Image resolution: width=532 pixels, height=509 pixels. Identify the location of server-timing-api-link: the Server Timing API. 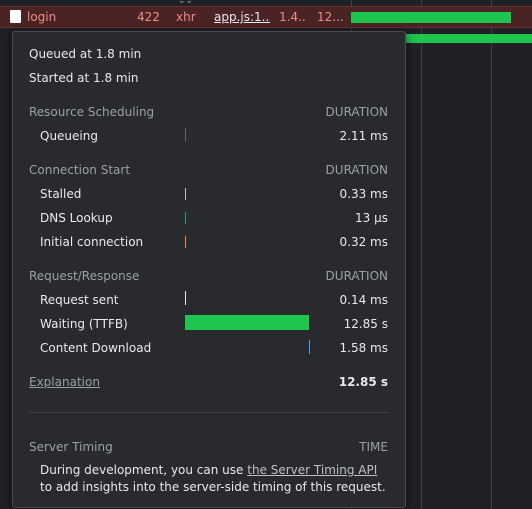
(312, 470).